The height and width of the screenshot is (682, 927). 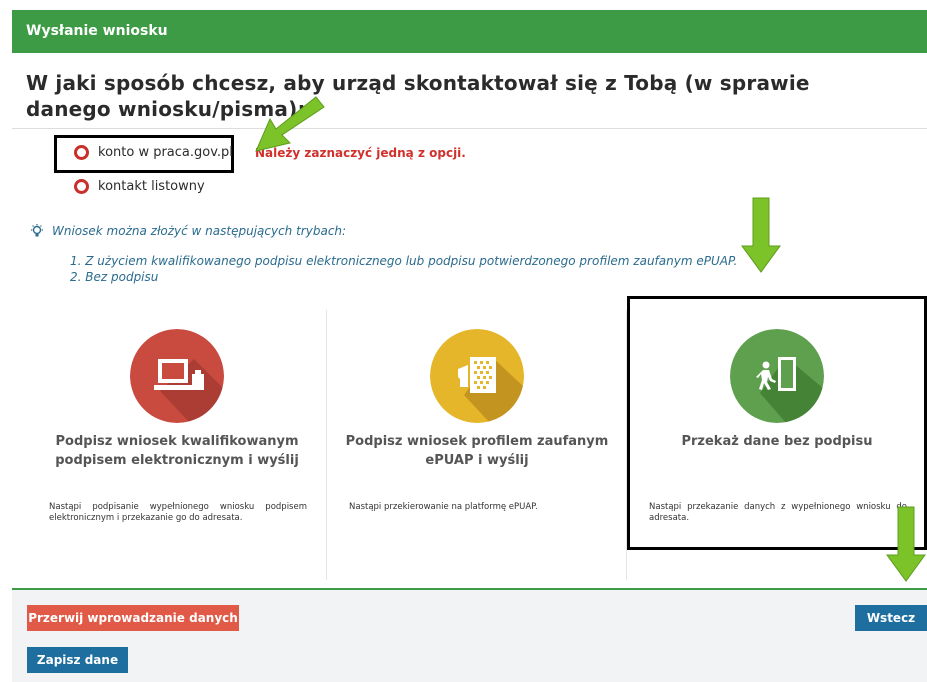 I want to click on header-title: Wysłanie wniosku, so click(x=97, y=31).